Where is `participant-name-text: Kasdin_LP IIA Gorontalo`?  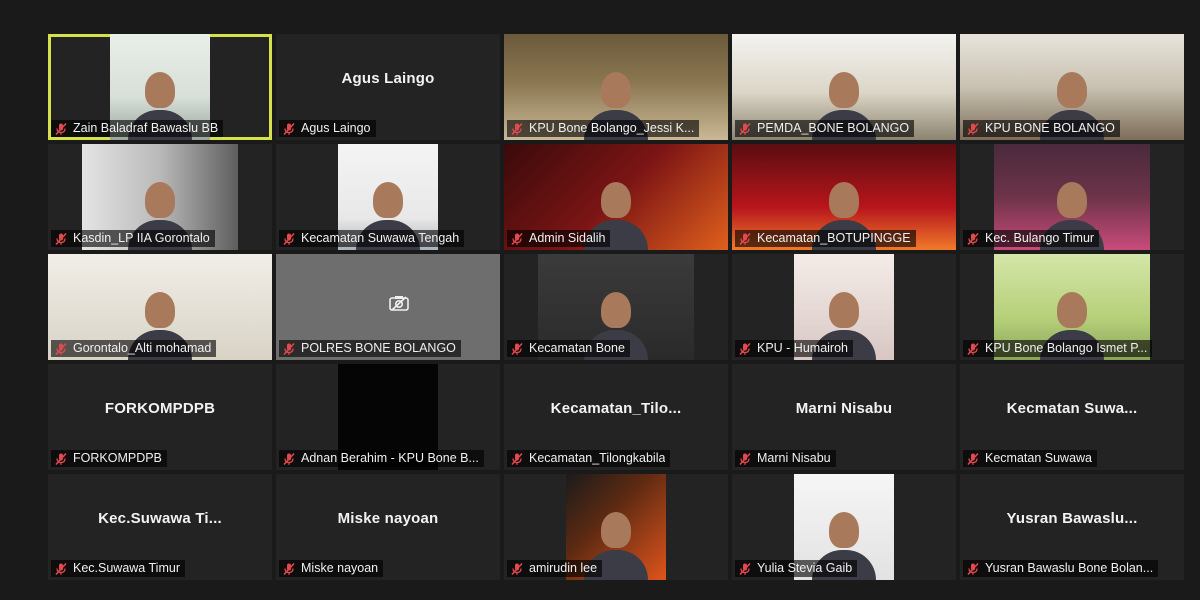
participant-name-text: Kasdin_LP IIA Gorontalo is located at coordinates (141, 238).